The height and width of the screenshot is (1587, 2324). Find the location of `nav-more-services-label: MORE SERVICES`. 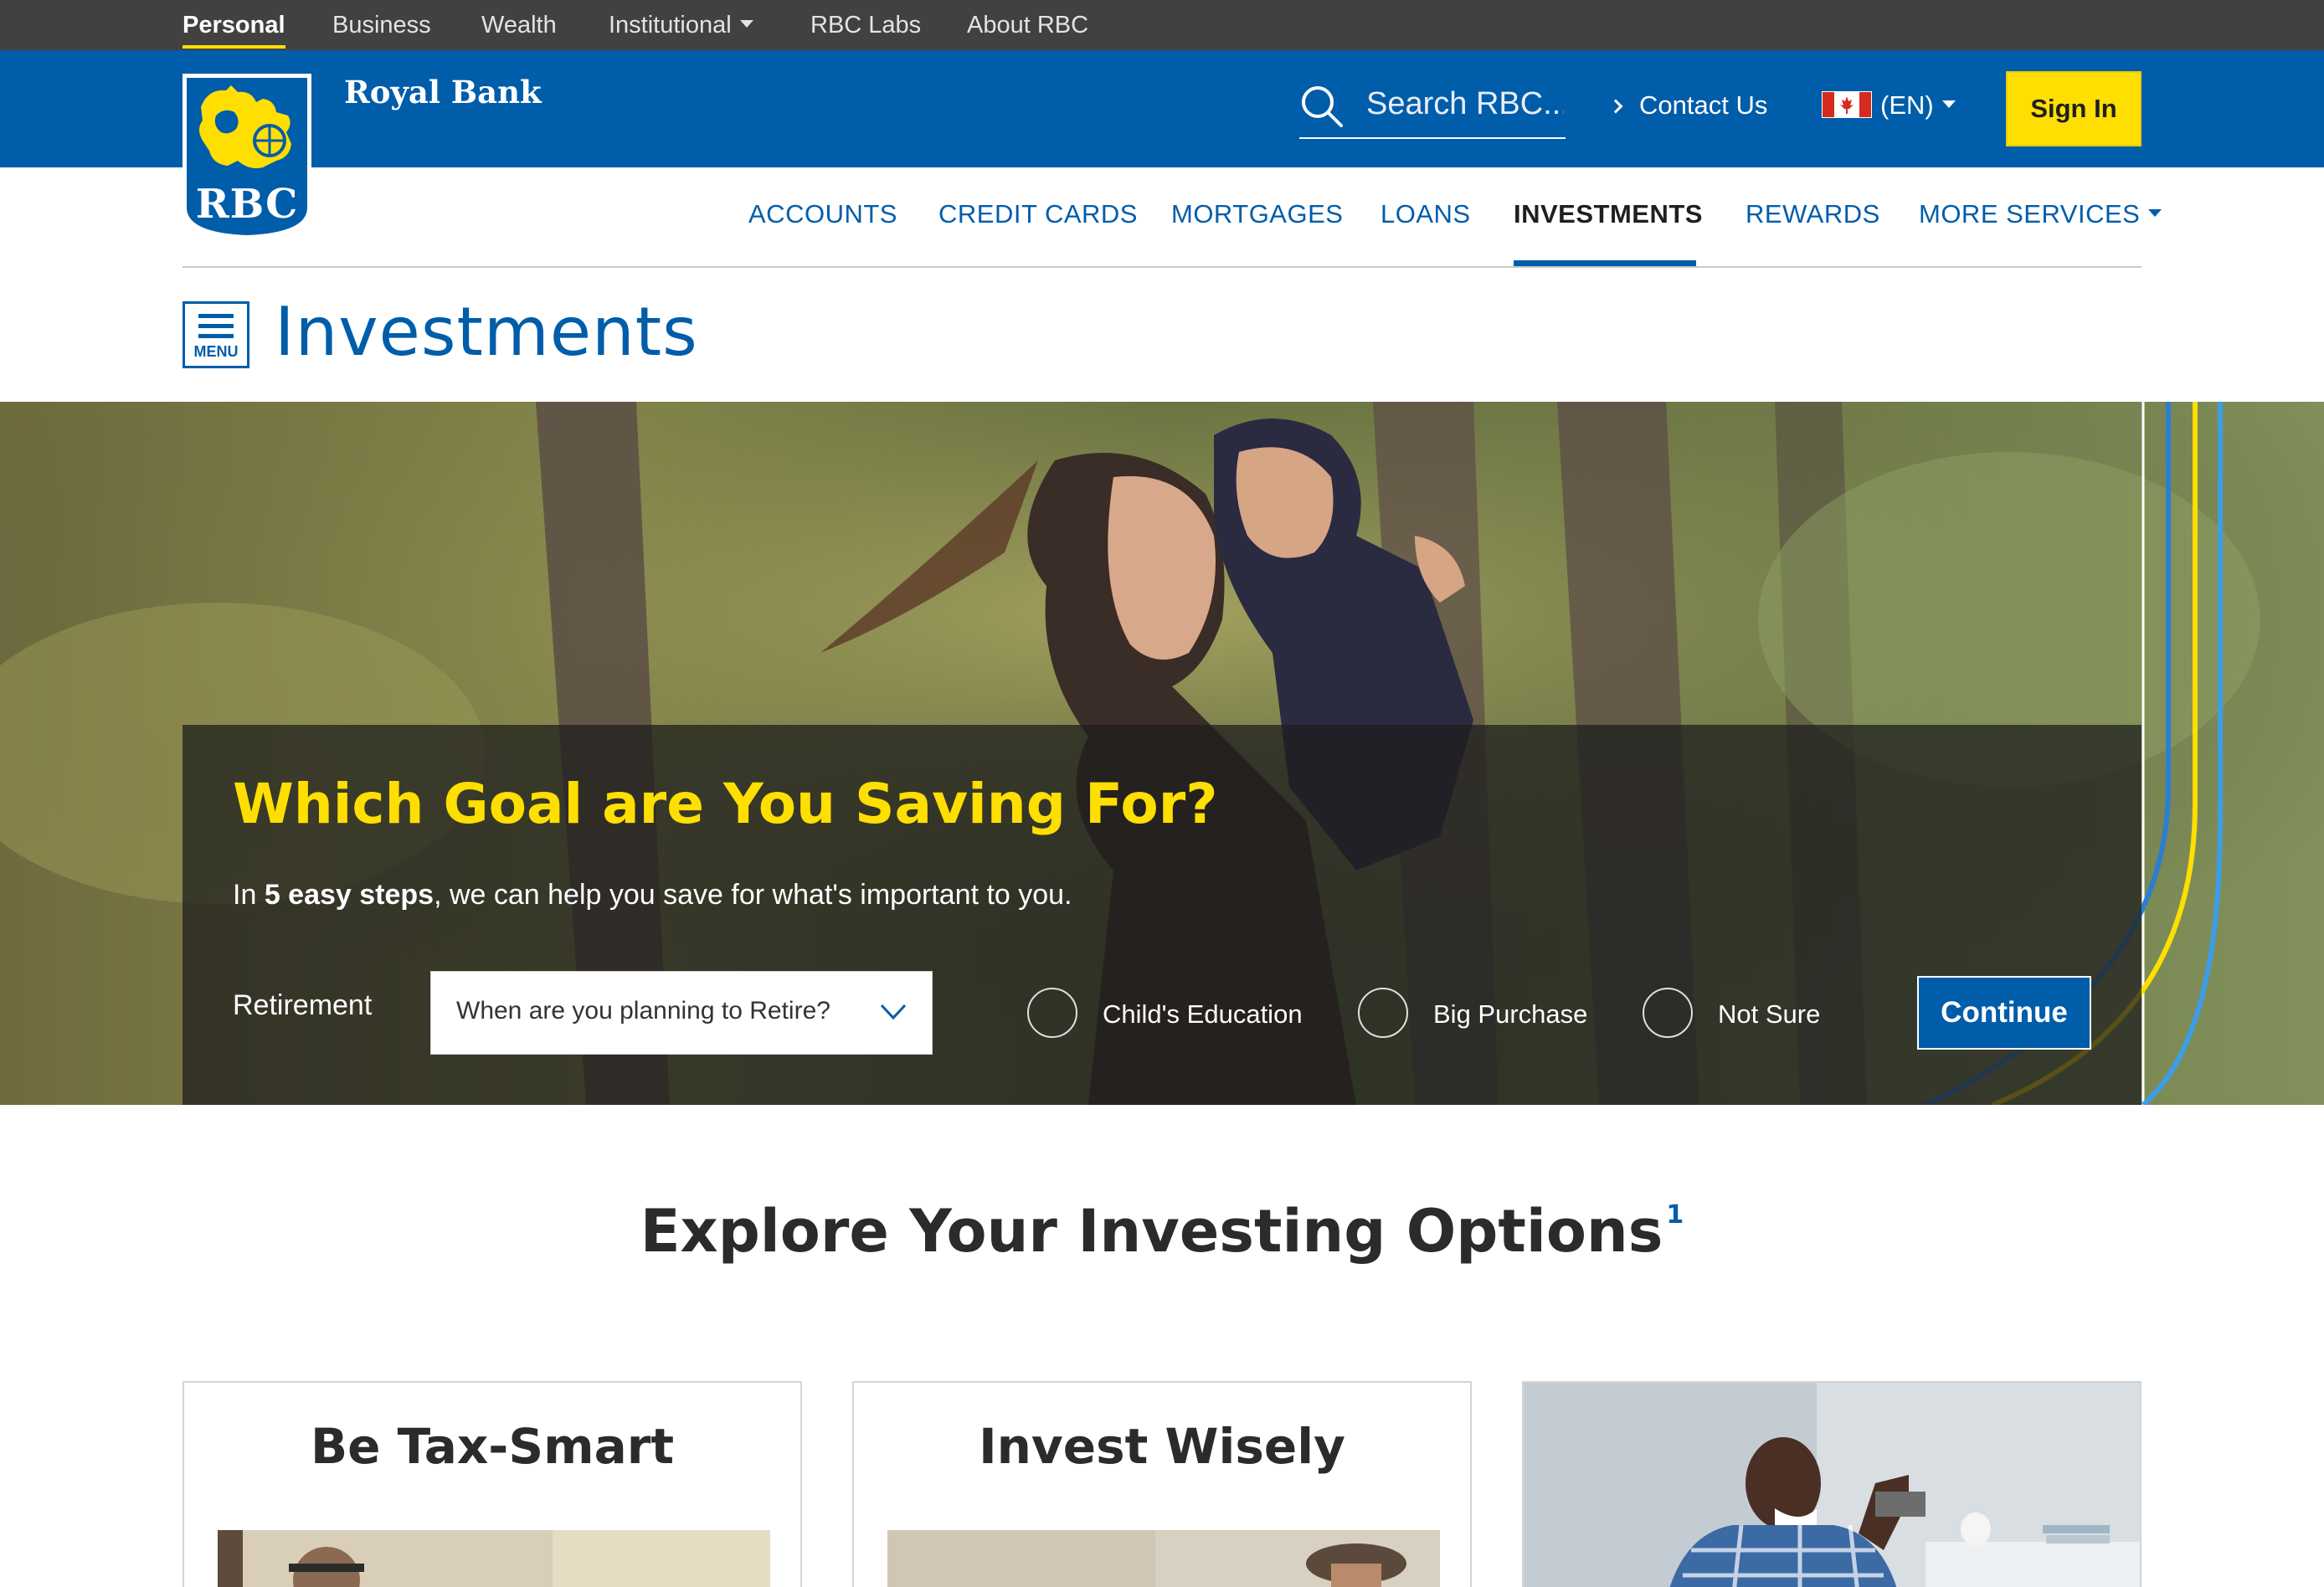

nav-more-services-label: MORE SERVICES is located at coordinates (2030, 214).